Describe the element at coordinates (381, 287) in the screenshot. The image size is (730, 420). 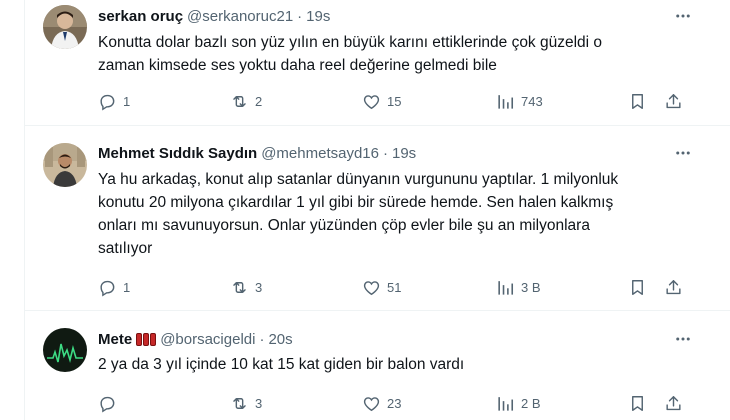
I see `like-button: 51` at that location.